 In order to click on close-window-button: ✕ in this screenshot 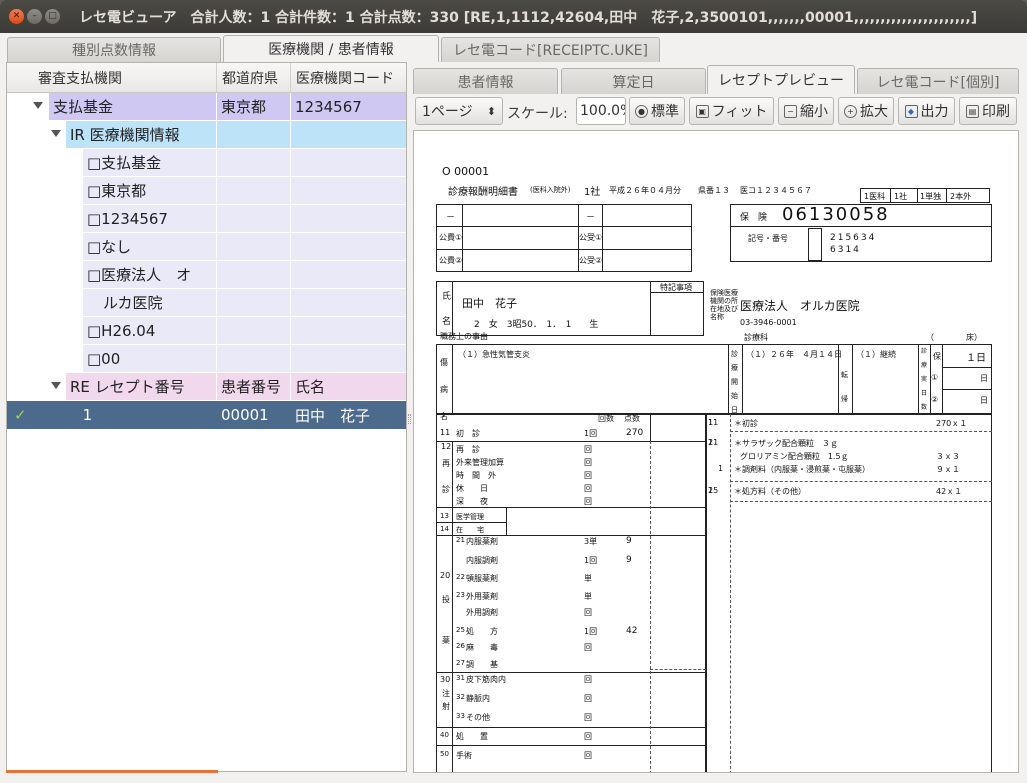, I will do `click(16, 16)`.